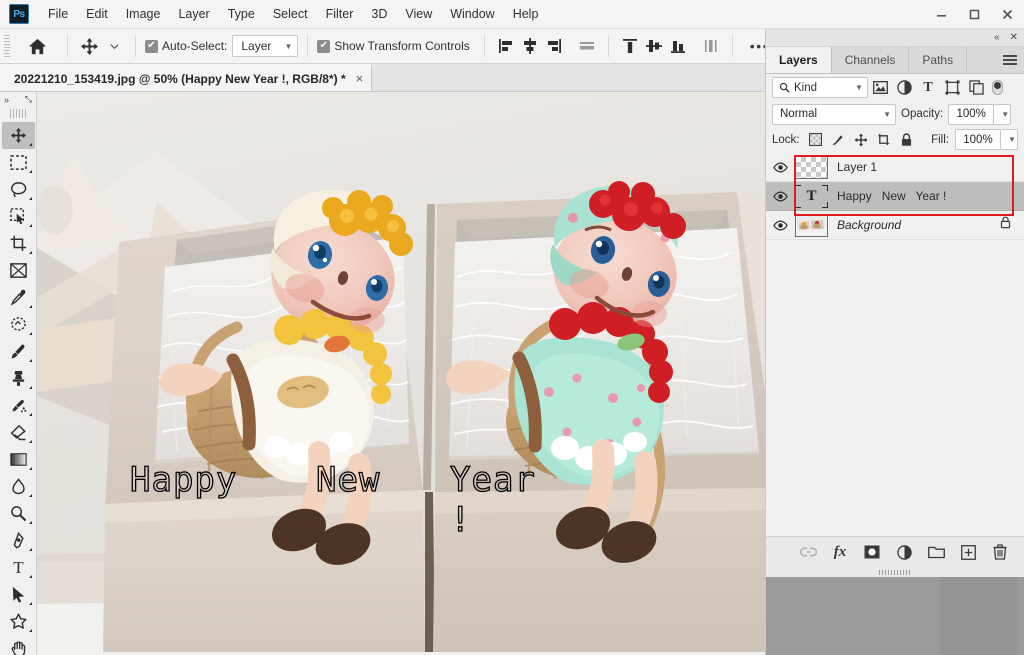 This screenshot has width=1024, height=655. Describe the element at coordinates (880, 88) in the screenshot. I see `filter-pixel-button` at that location.